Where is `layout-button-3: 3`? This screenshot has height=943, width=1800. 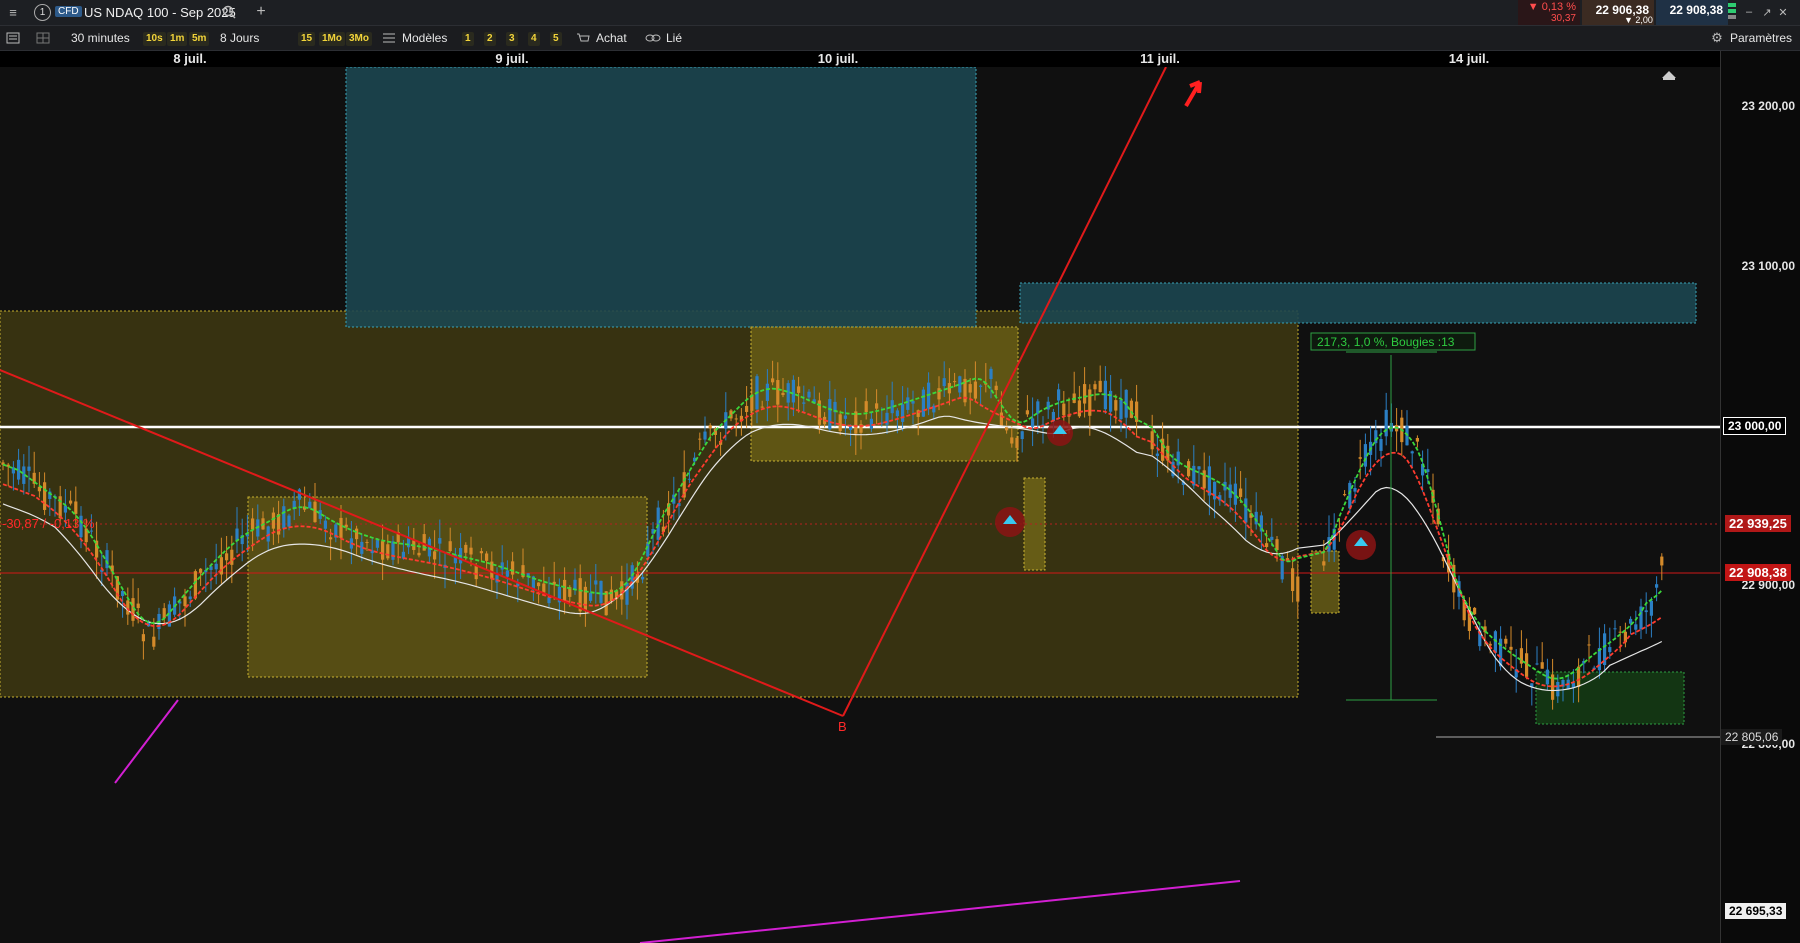
layout-button-3: 3 is located at coordinates (512, 39).